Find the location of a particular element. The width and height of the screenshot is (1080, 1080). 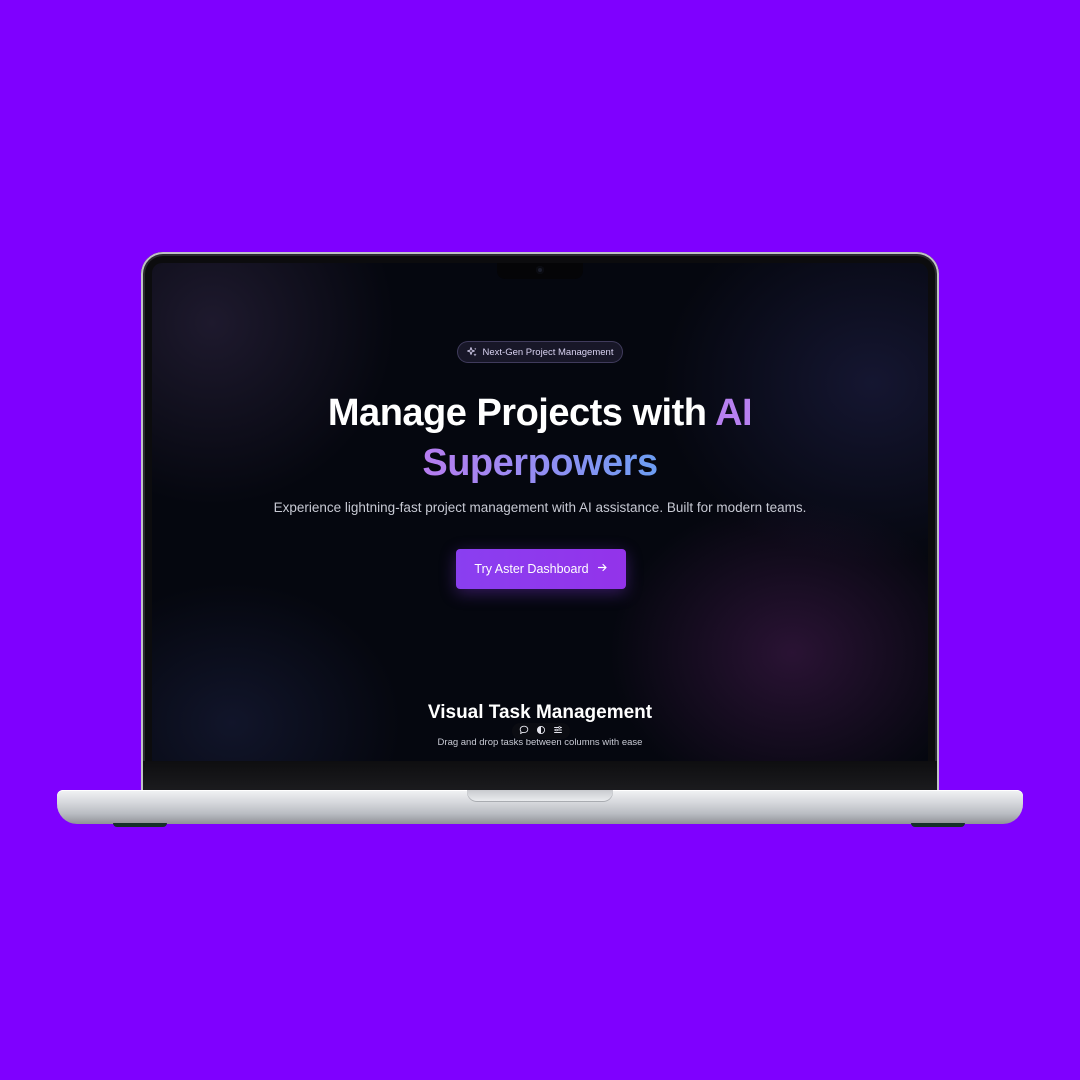

floating-toolbar is located at coordinates (541, 731).